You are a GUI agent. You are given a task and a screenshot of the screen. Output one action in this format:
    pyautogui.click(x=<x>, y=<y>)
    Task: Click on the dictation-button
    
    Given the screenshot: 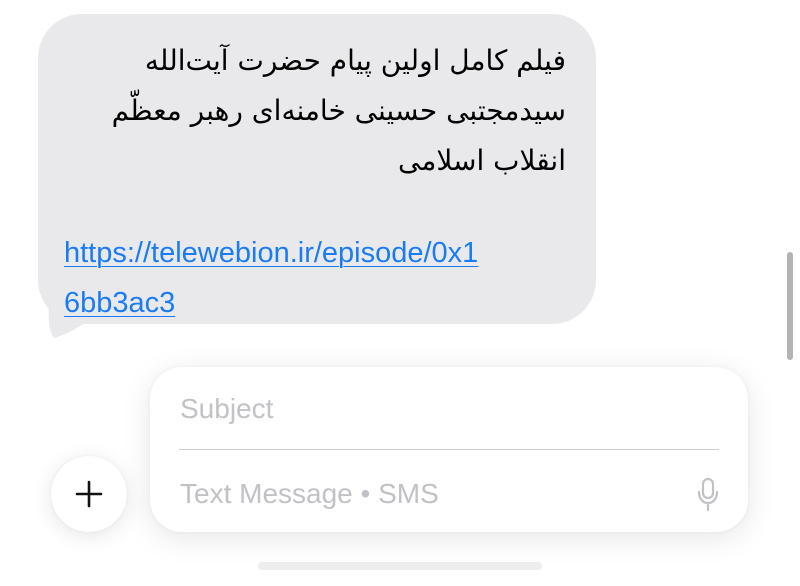 What is the action you would take?
    pyautogui.click(x=708, y=495)
    